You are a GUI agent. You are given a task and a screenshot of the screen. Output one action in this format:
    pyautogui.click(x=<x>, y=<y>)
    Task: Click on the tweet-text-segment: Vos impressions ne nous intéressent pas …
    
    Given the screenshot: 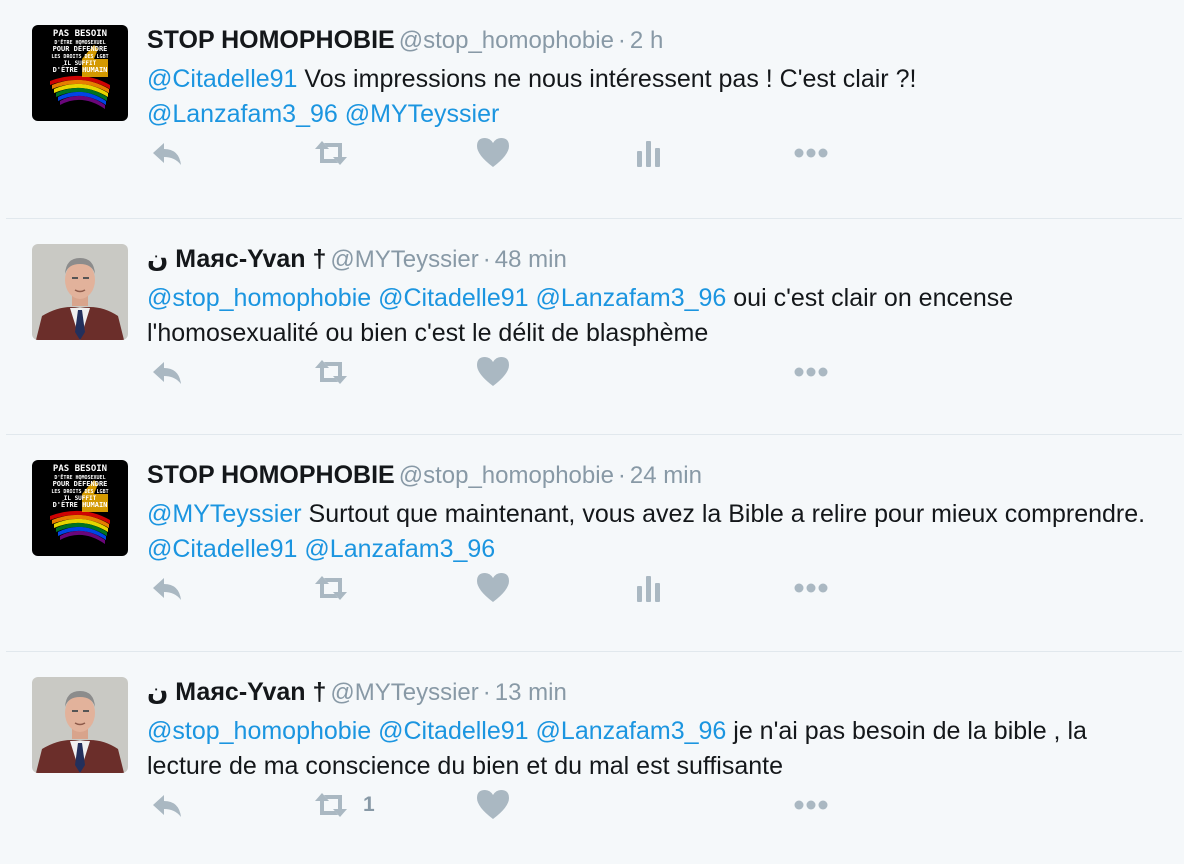 What is the action you would take?
    pyautogui.click(x=607, y=79)
    